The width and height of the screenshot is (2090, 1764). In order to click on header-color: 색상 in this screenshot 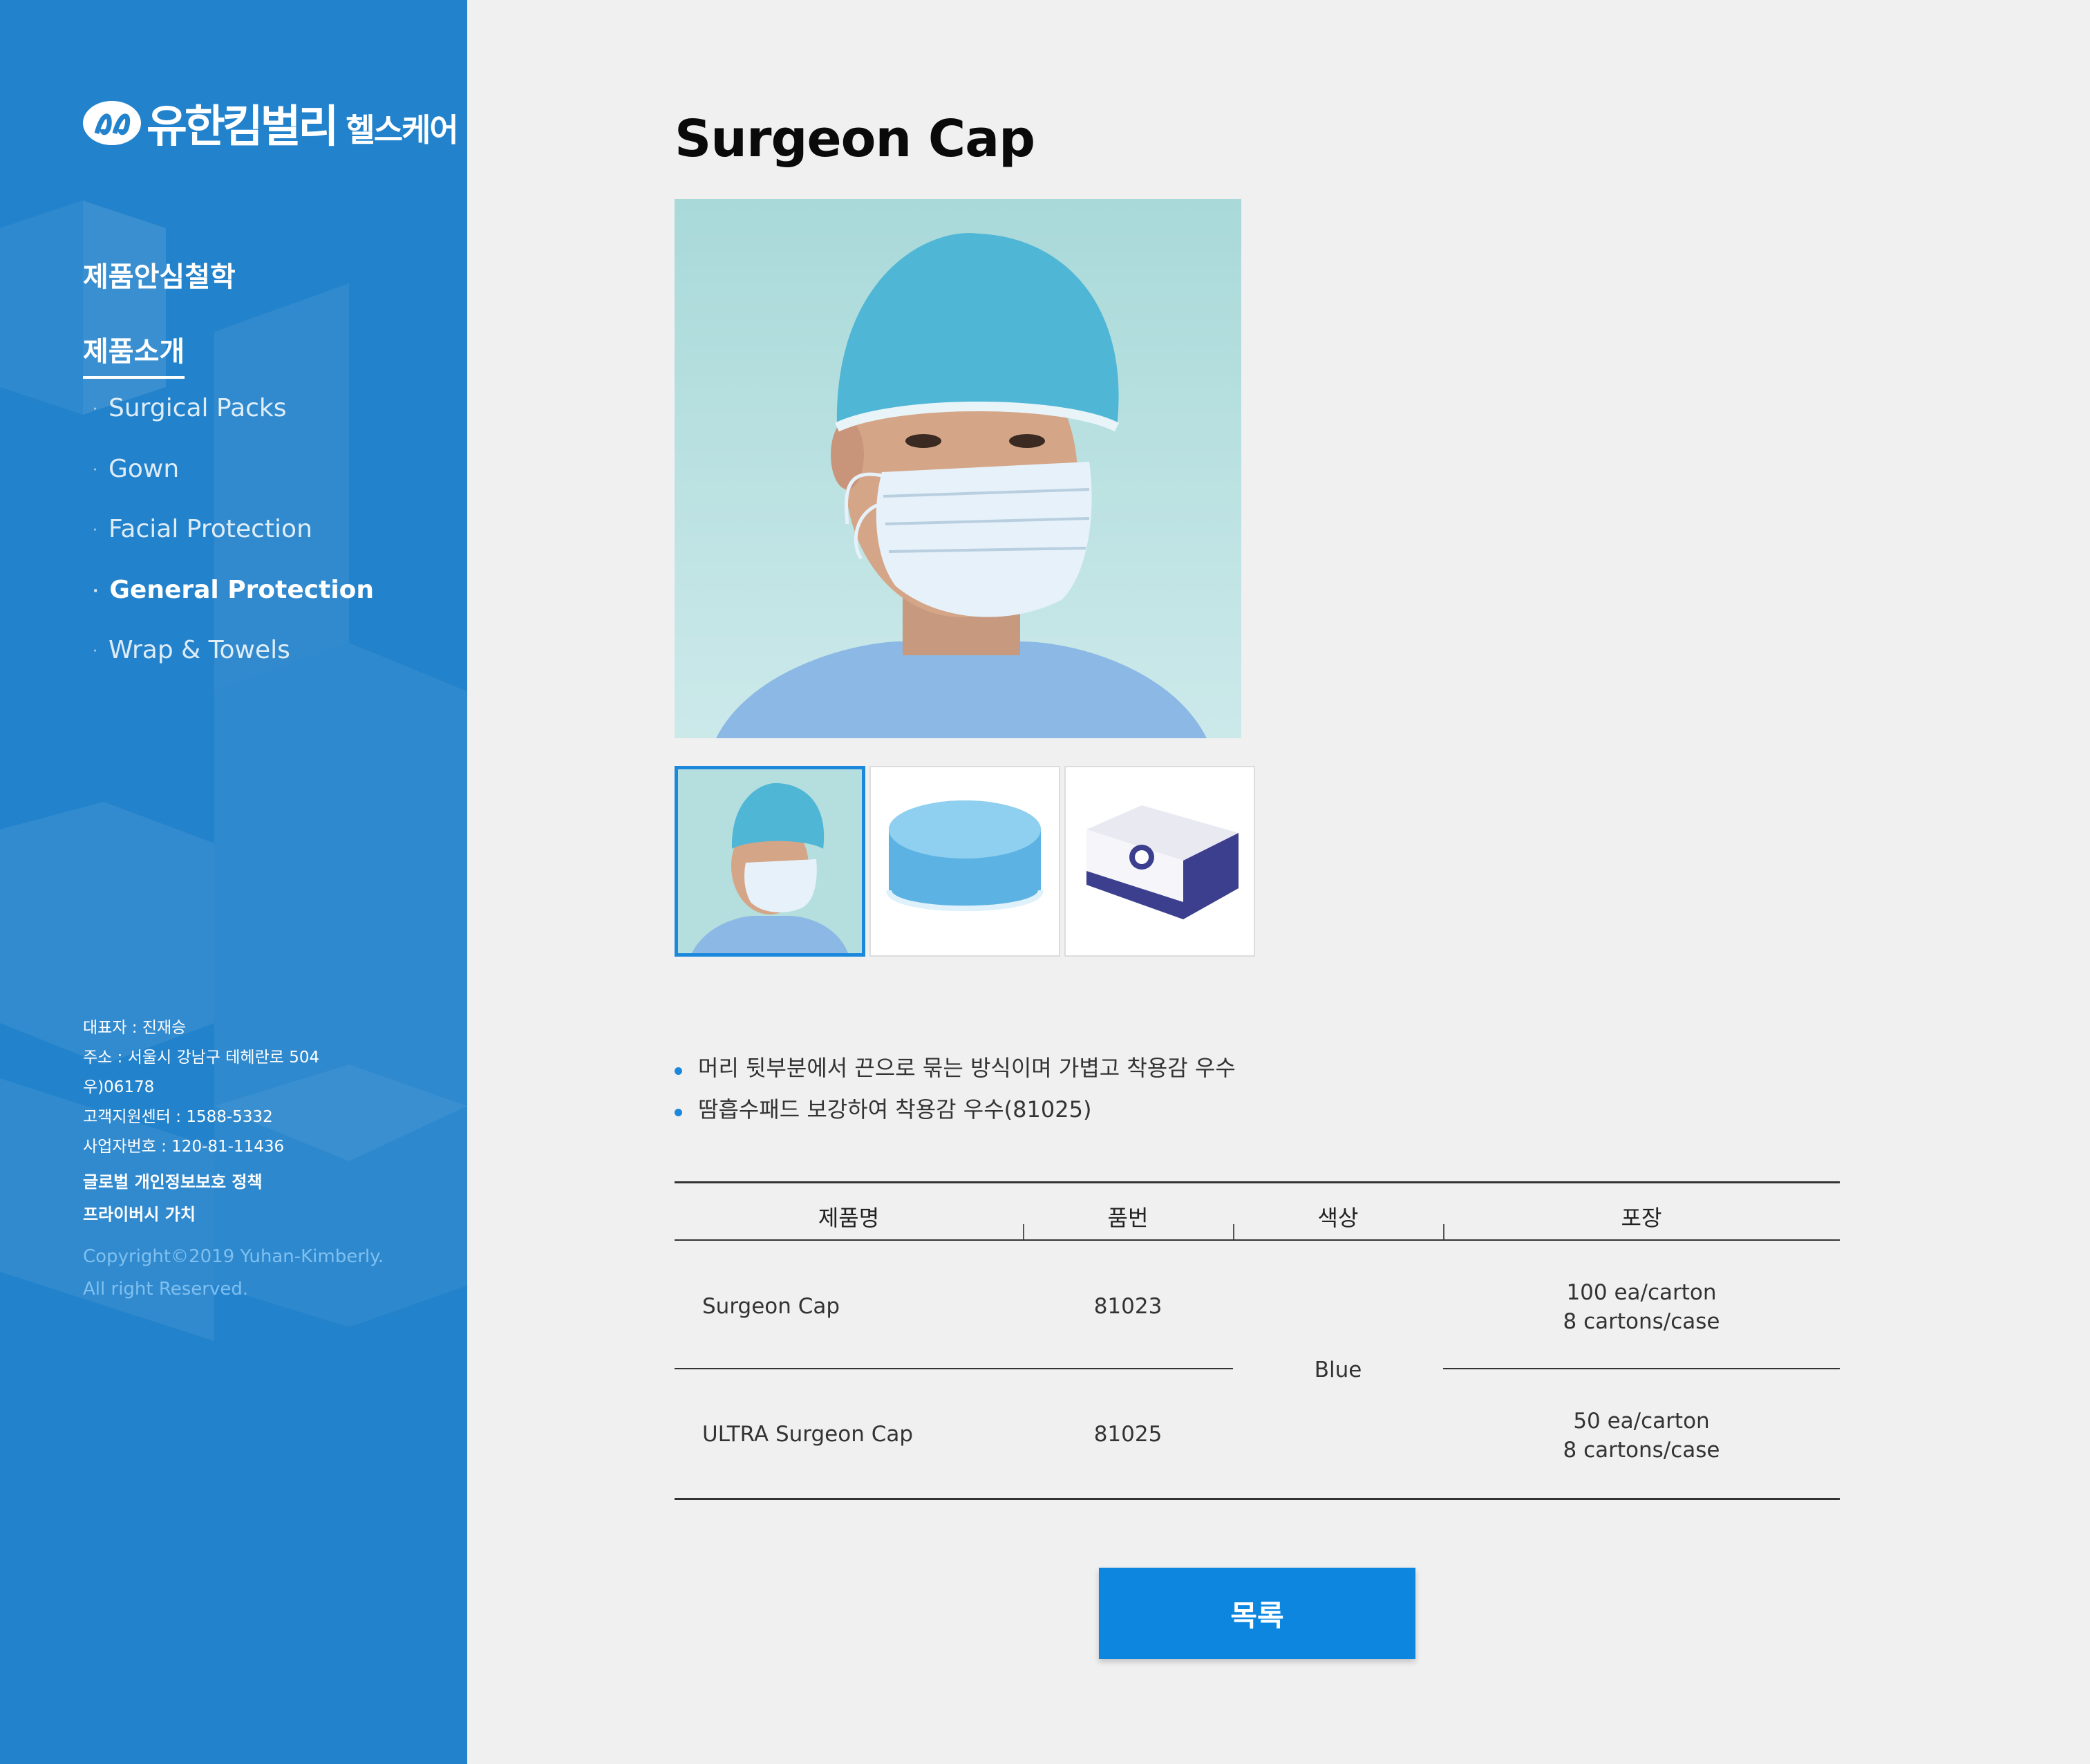, I will do `click(1338, 1218)`.